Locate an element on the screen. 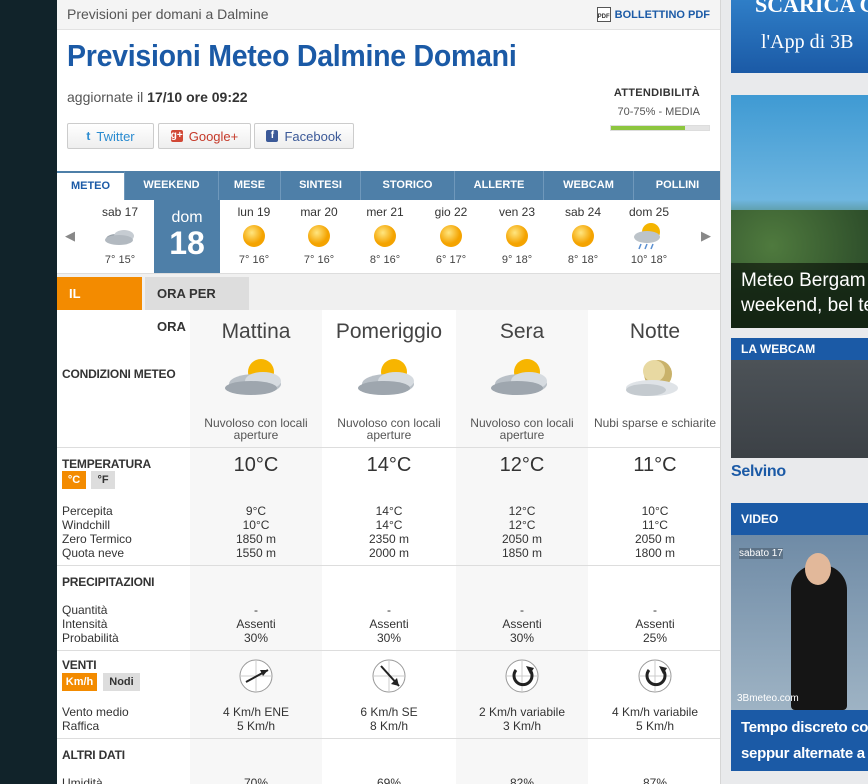 The height and width of the screenshot is (784, 868). windchill-value: 11°C is located at coordinates (655, 525).